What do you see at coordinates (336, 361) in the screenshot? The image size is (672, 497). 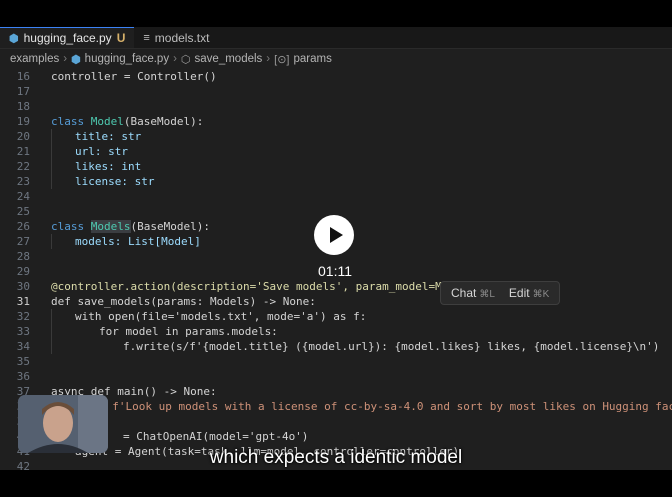 I see `code-line: 35` at bounding box center [336, 361].